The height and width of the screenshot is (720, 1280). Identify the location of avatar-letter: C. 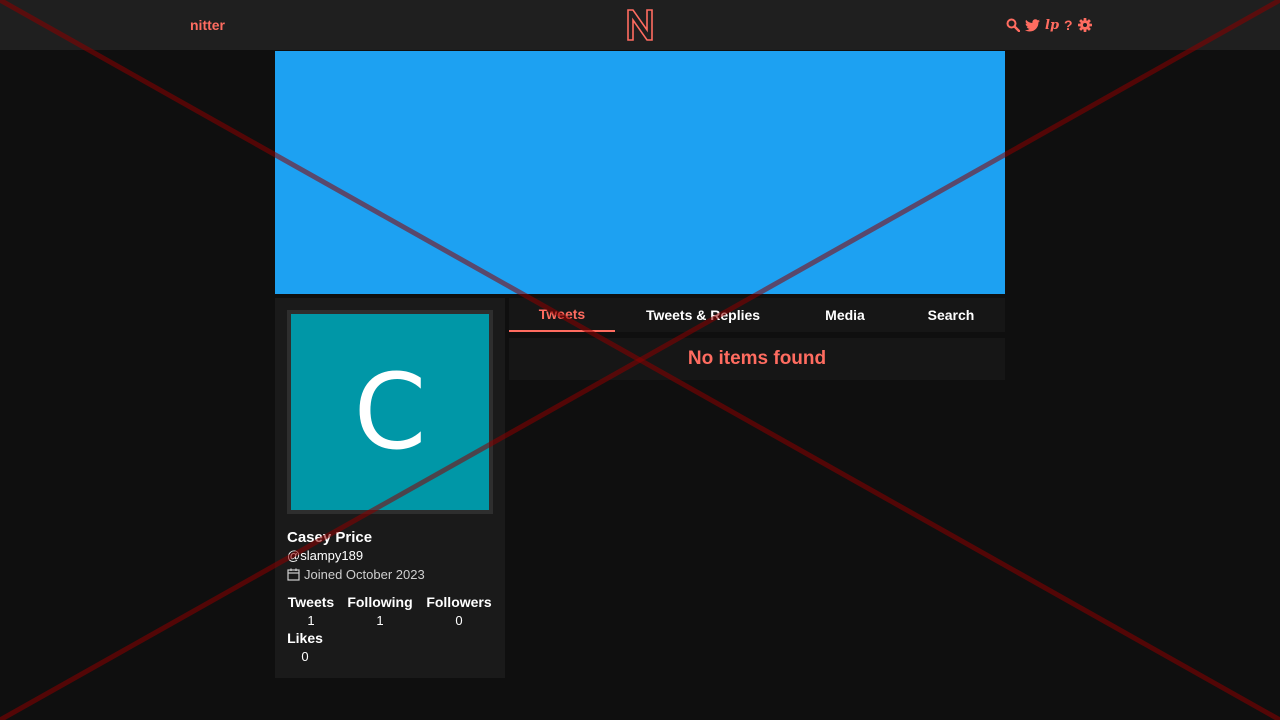
(390, 412).